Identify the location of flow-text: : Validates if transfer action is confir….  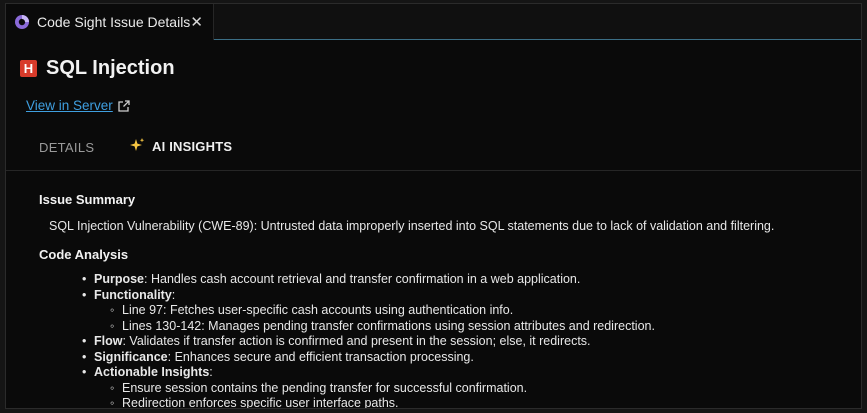
(356, 341).